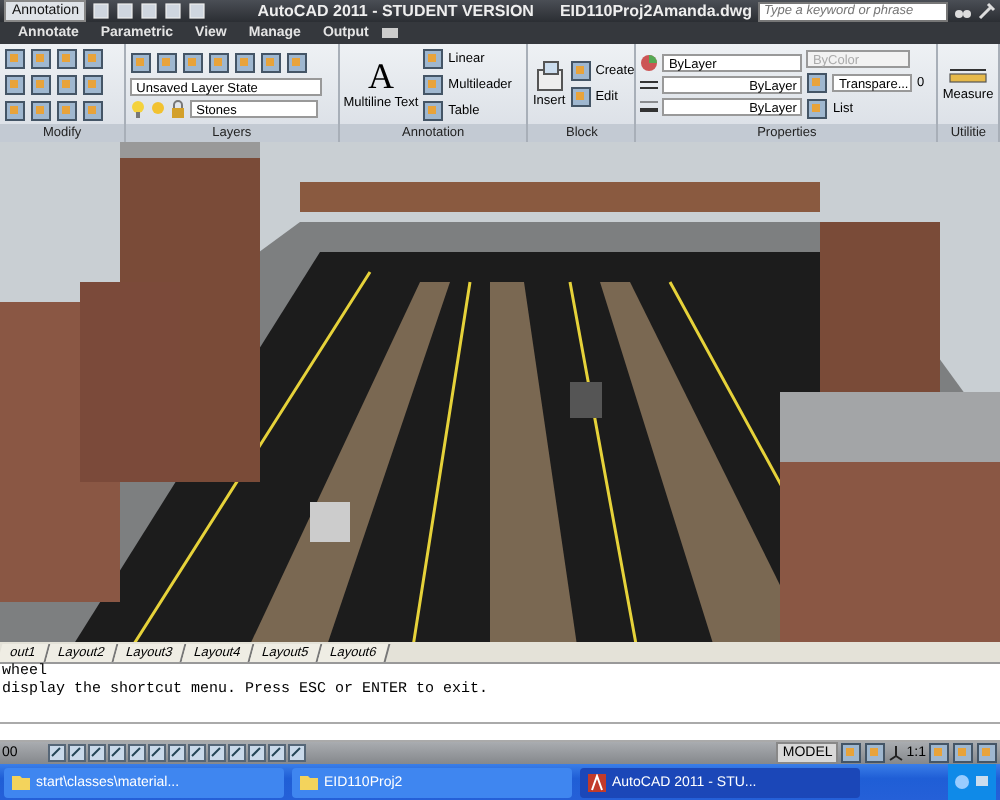  Describe the element at coordinates (649, 84) in the screenshot. I see `linetype-icon` at that location.